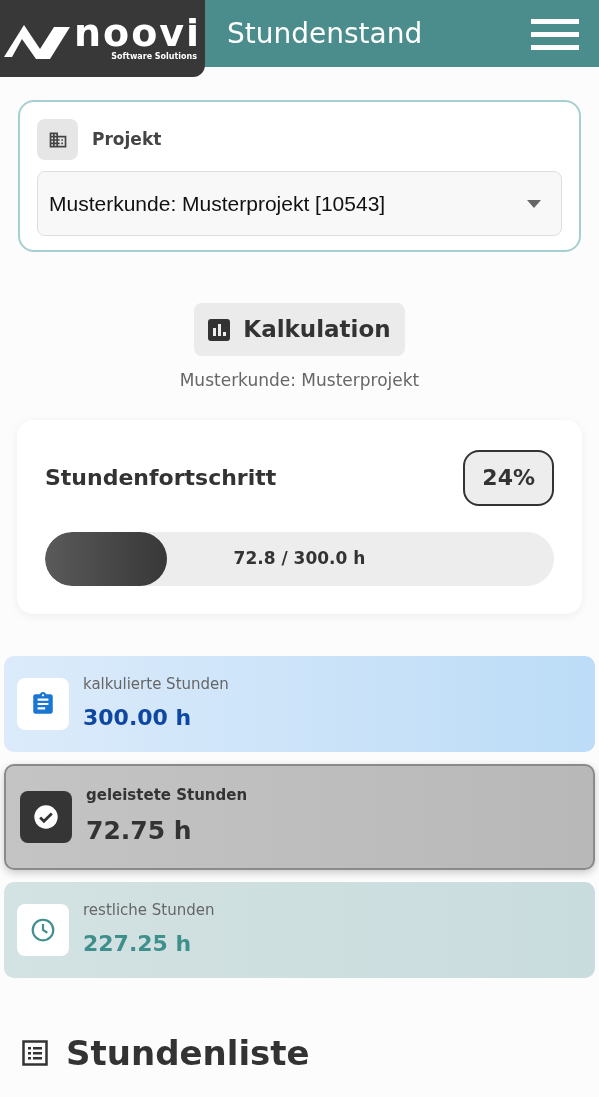 The width and height of the screenshot is (599, 1097). What do you see at coordinates (188, 1053) in the screenshot?
I see `section-title: Stundenliste` at bounding box center [188, 1053].